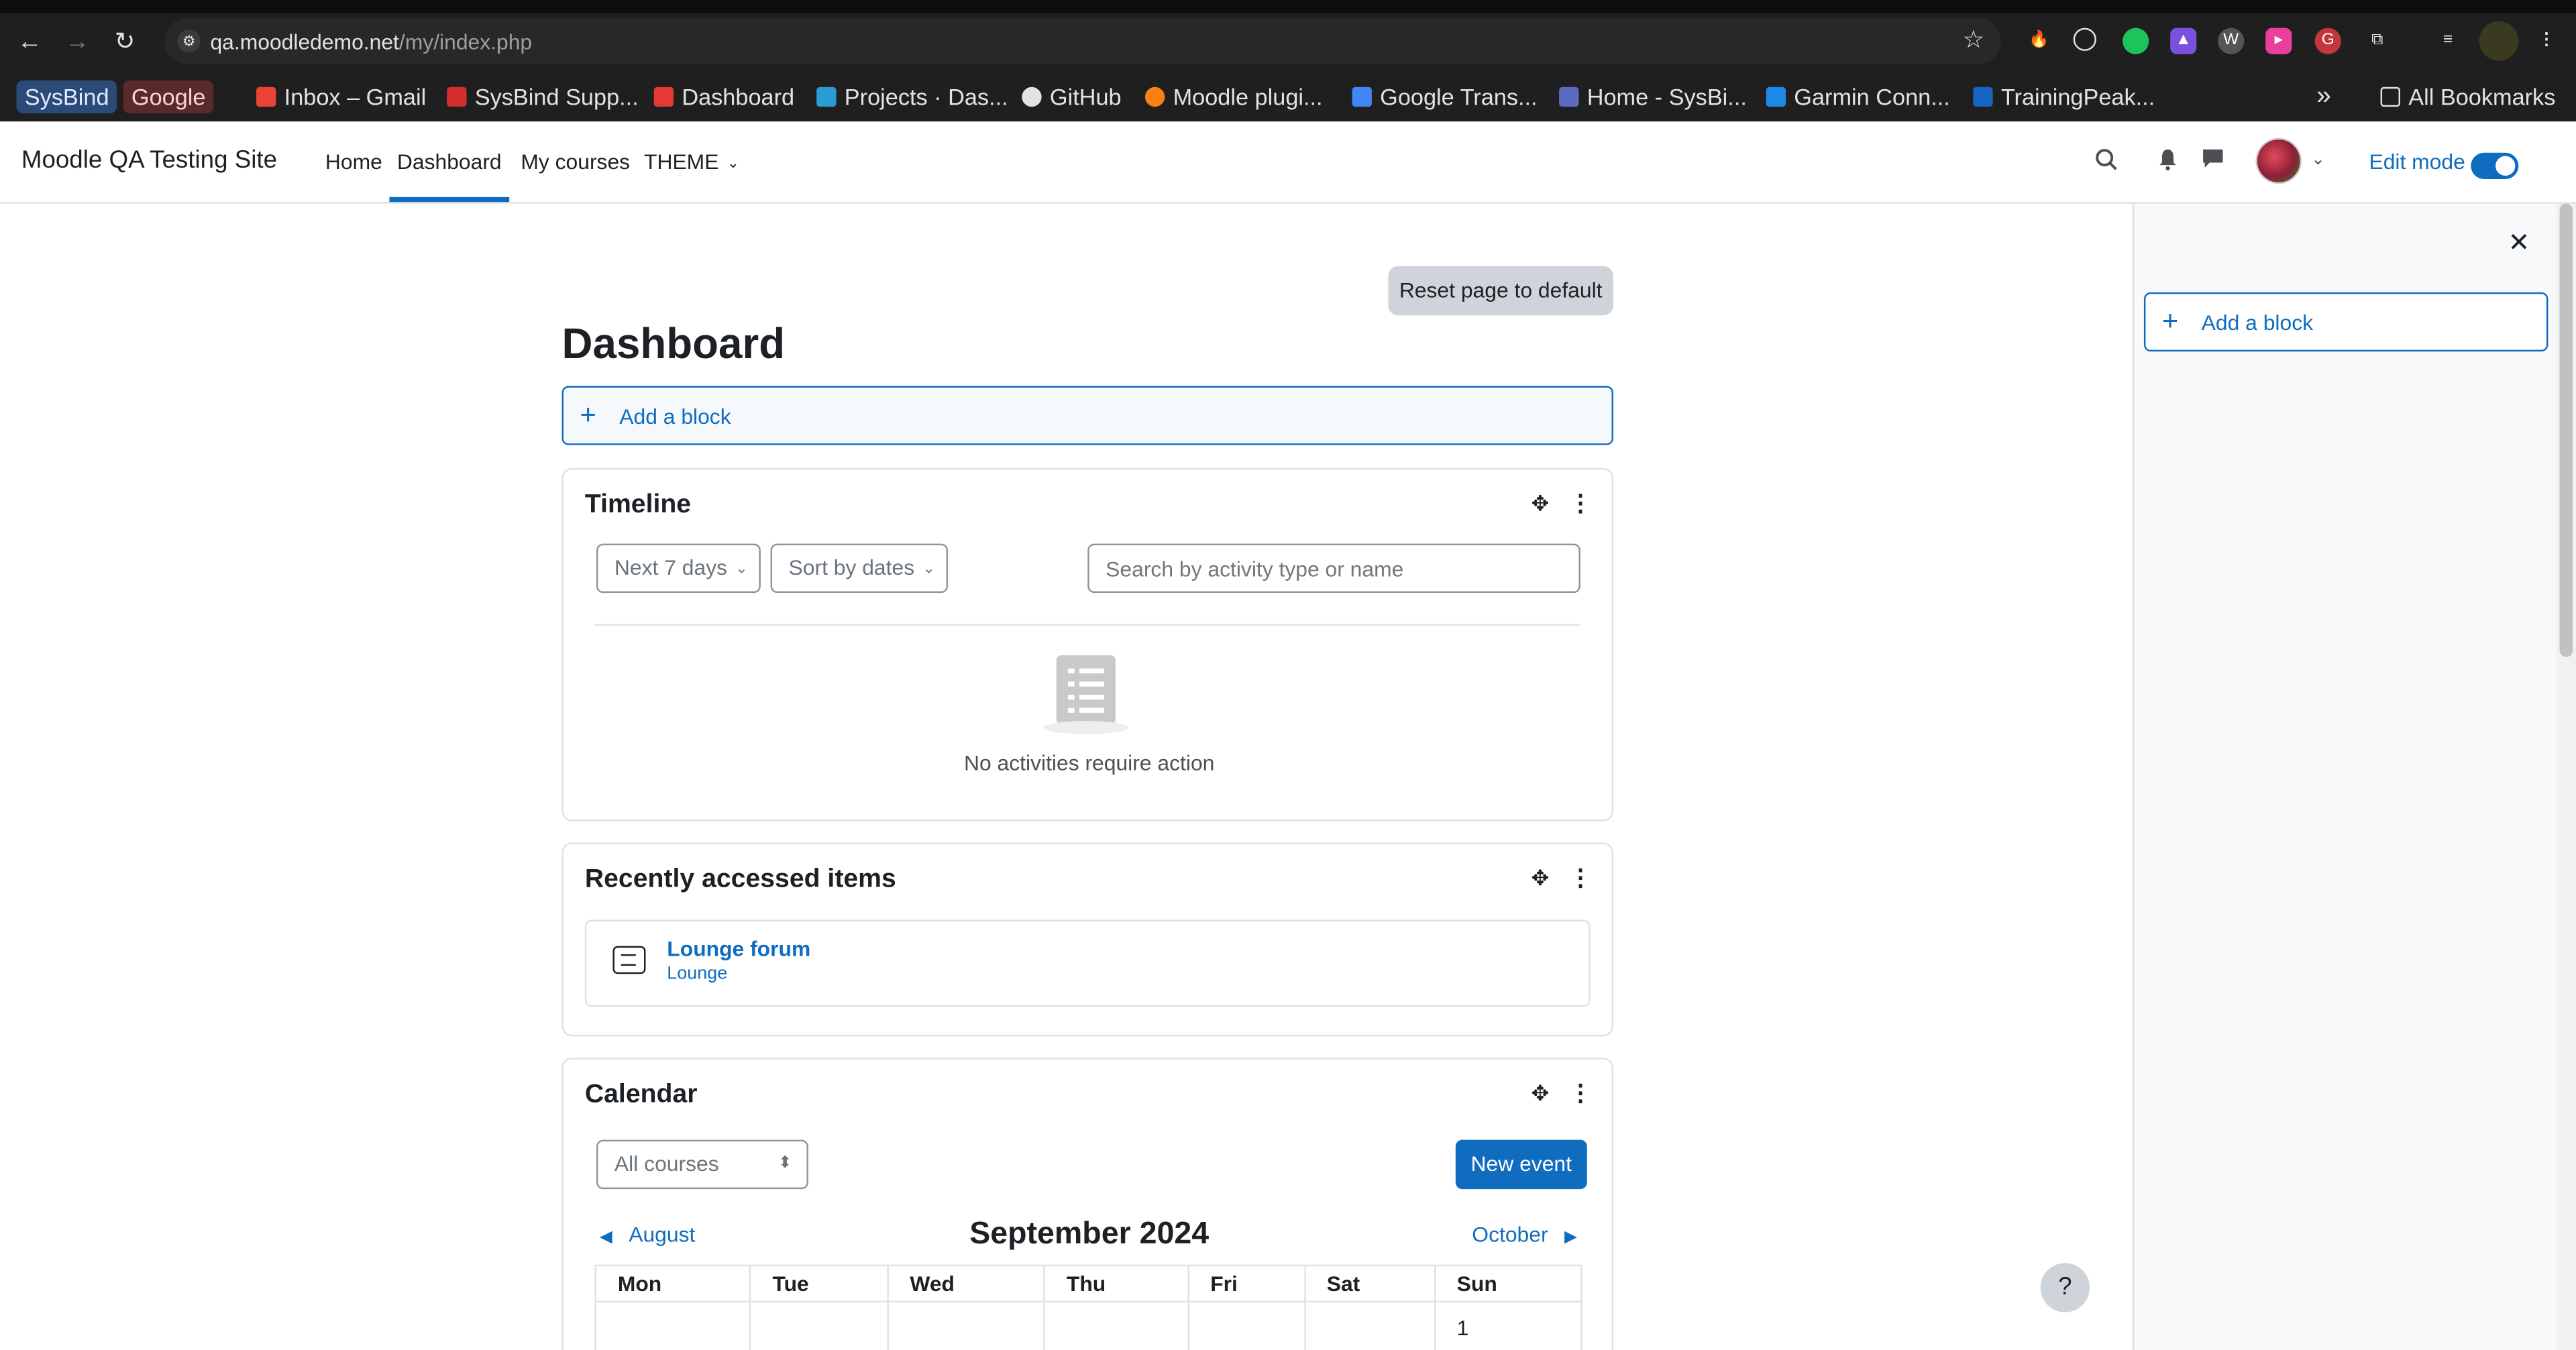 The height and width of the screenshot is (1350, 2576). Describe the element at coordinates (266, 97) in the screenshot. I see `gmail-icon` at that location.